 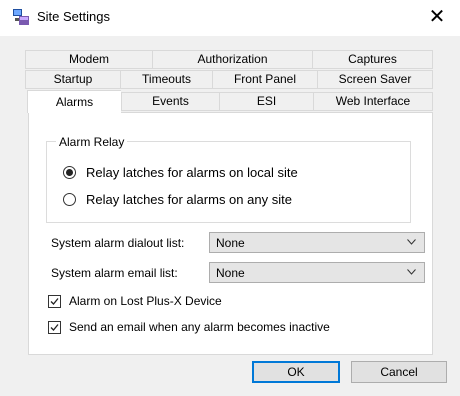 What do you see at coordinates (145, 301) in the screenshot?
I see `checkbox-lost-plusx-label: Alarm on Lost Plus-X Device` at bounding box center [145, 301].